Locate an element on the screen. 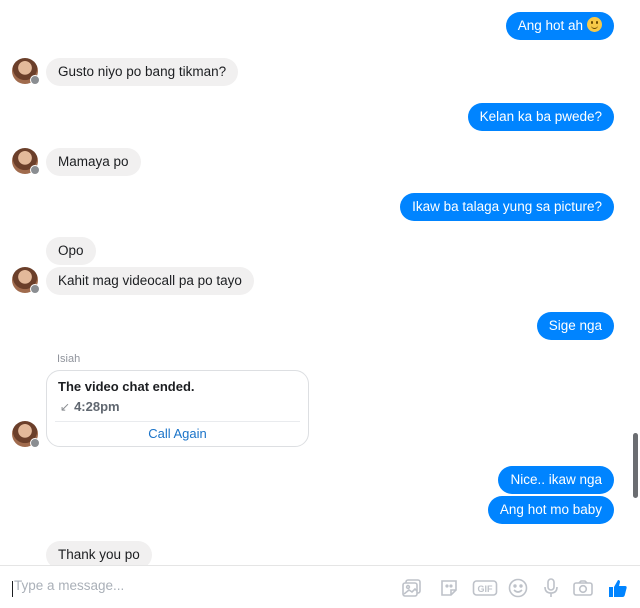  message-bubble: Sige nga is located at coordinates (575, 326).